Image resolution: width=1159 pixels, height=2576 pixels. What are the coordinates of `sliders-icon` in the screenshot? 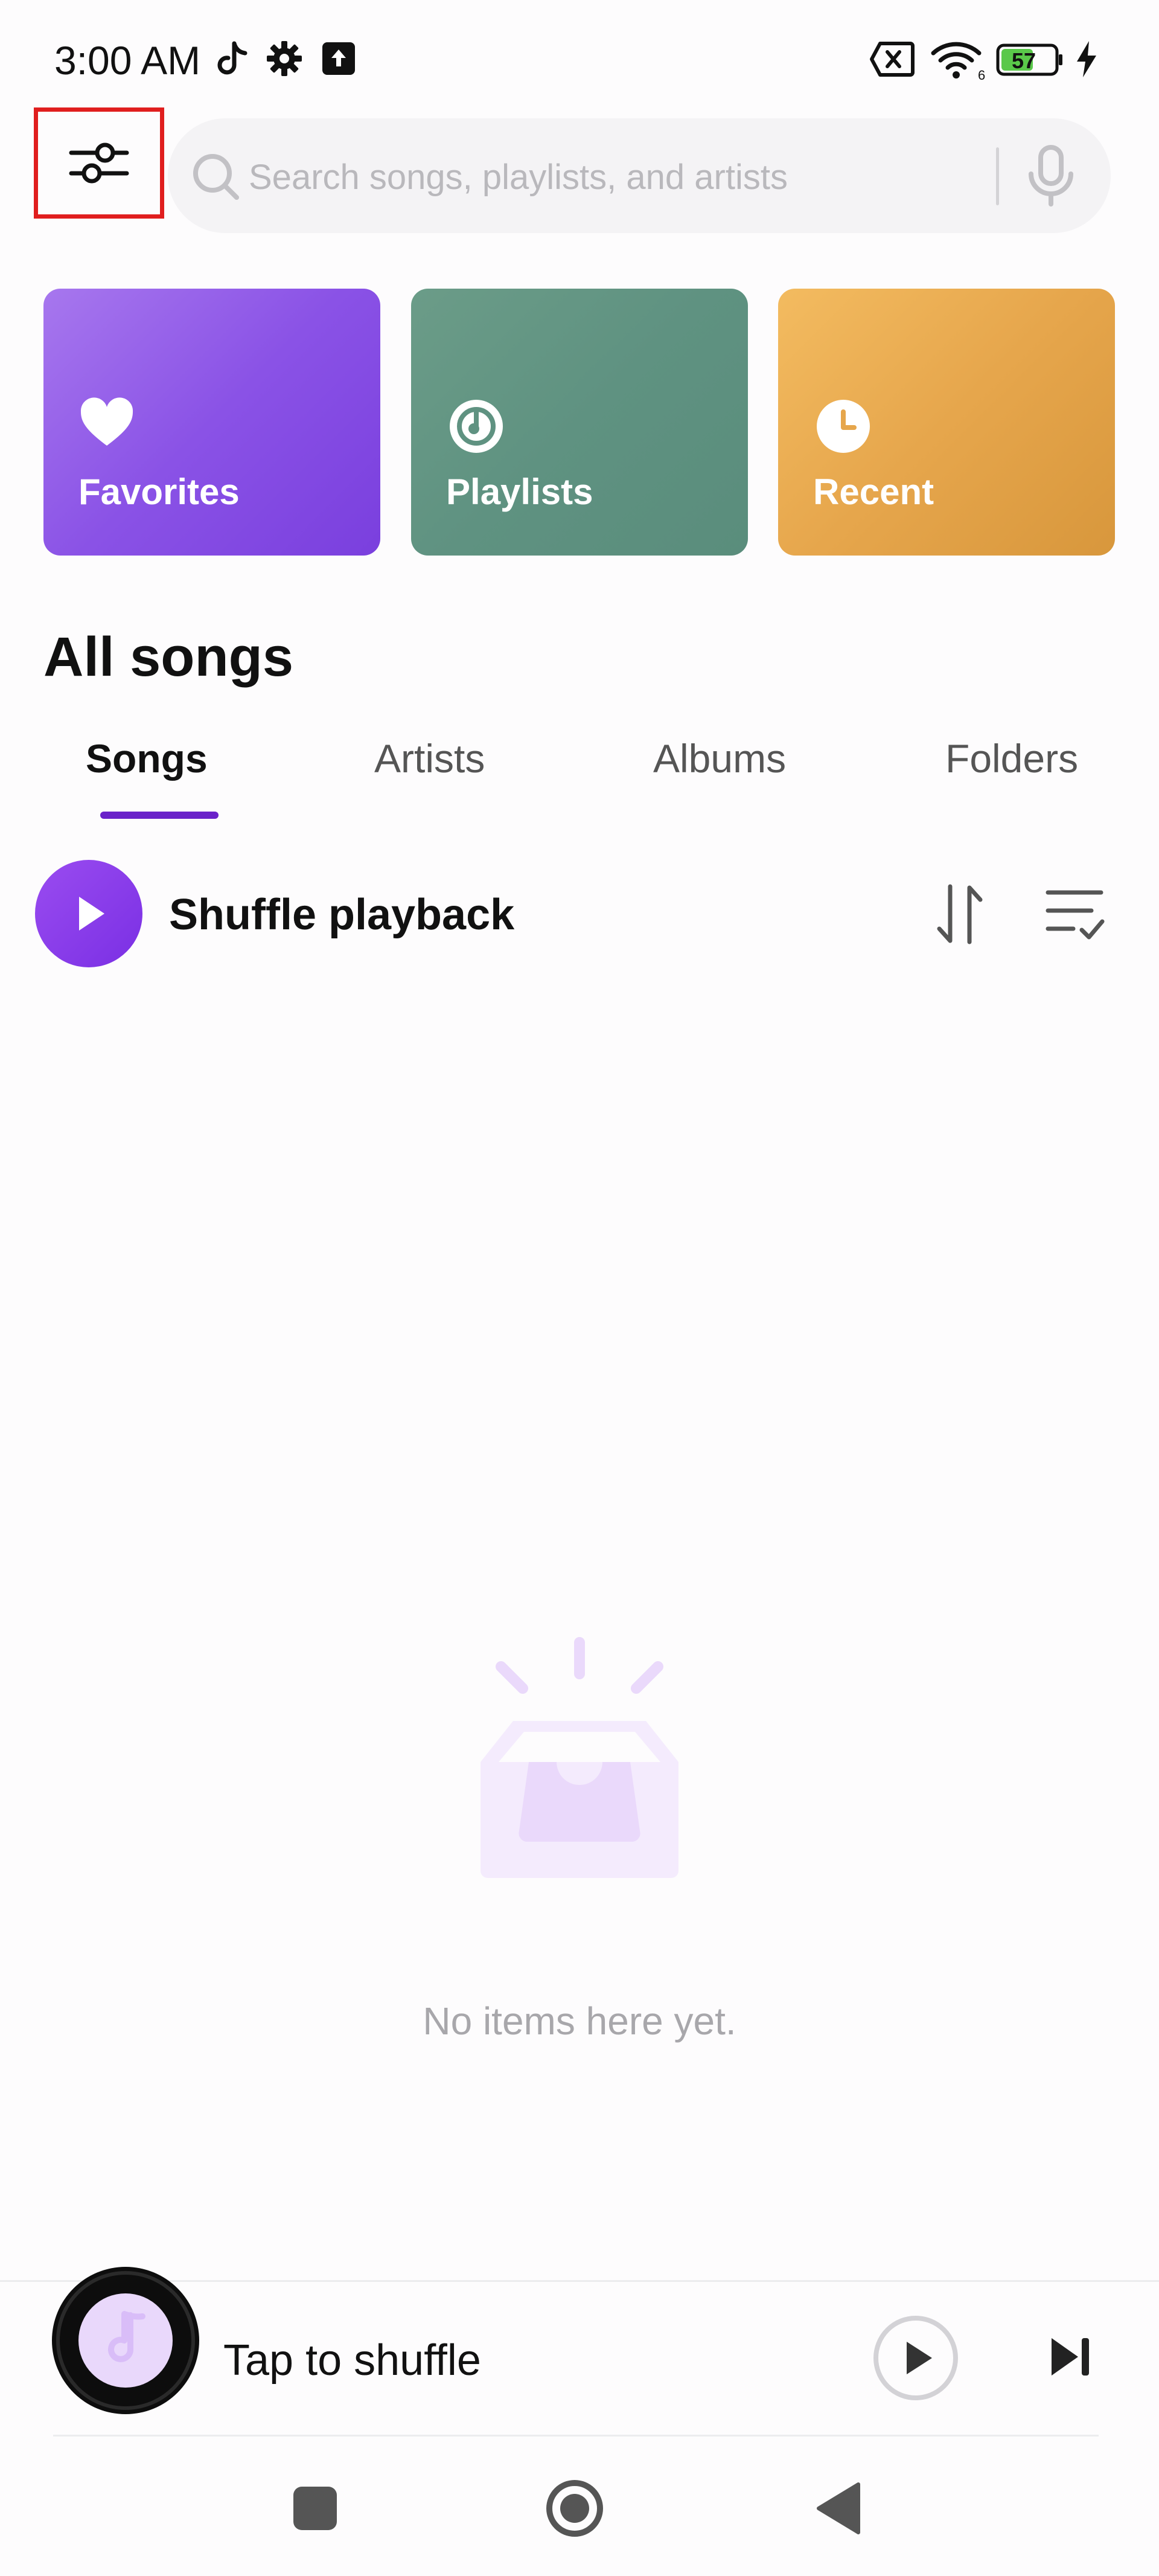 It's located at (99, 163).